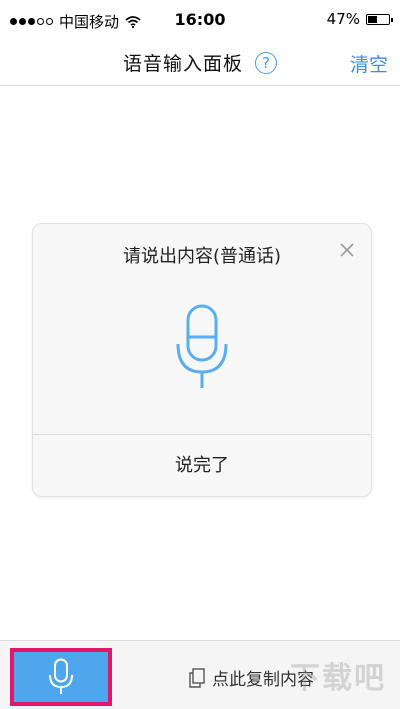 The width and height of the screenshot is (400, 709). I want to click on battery-fill, so click(373, 19).